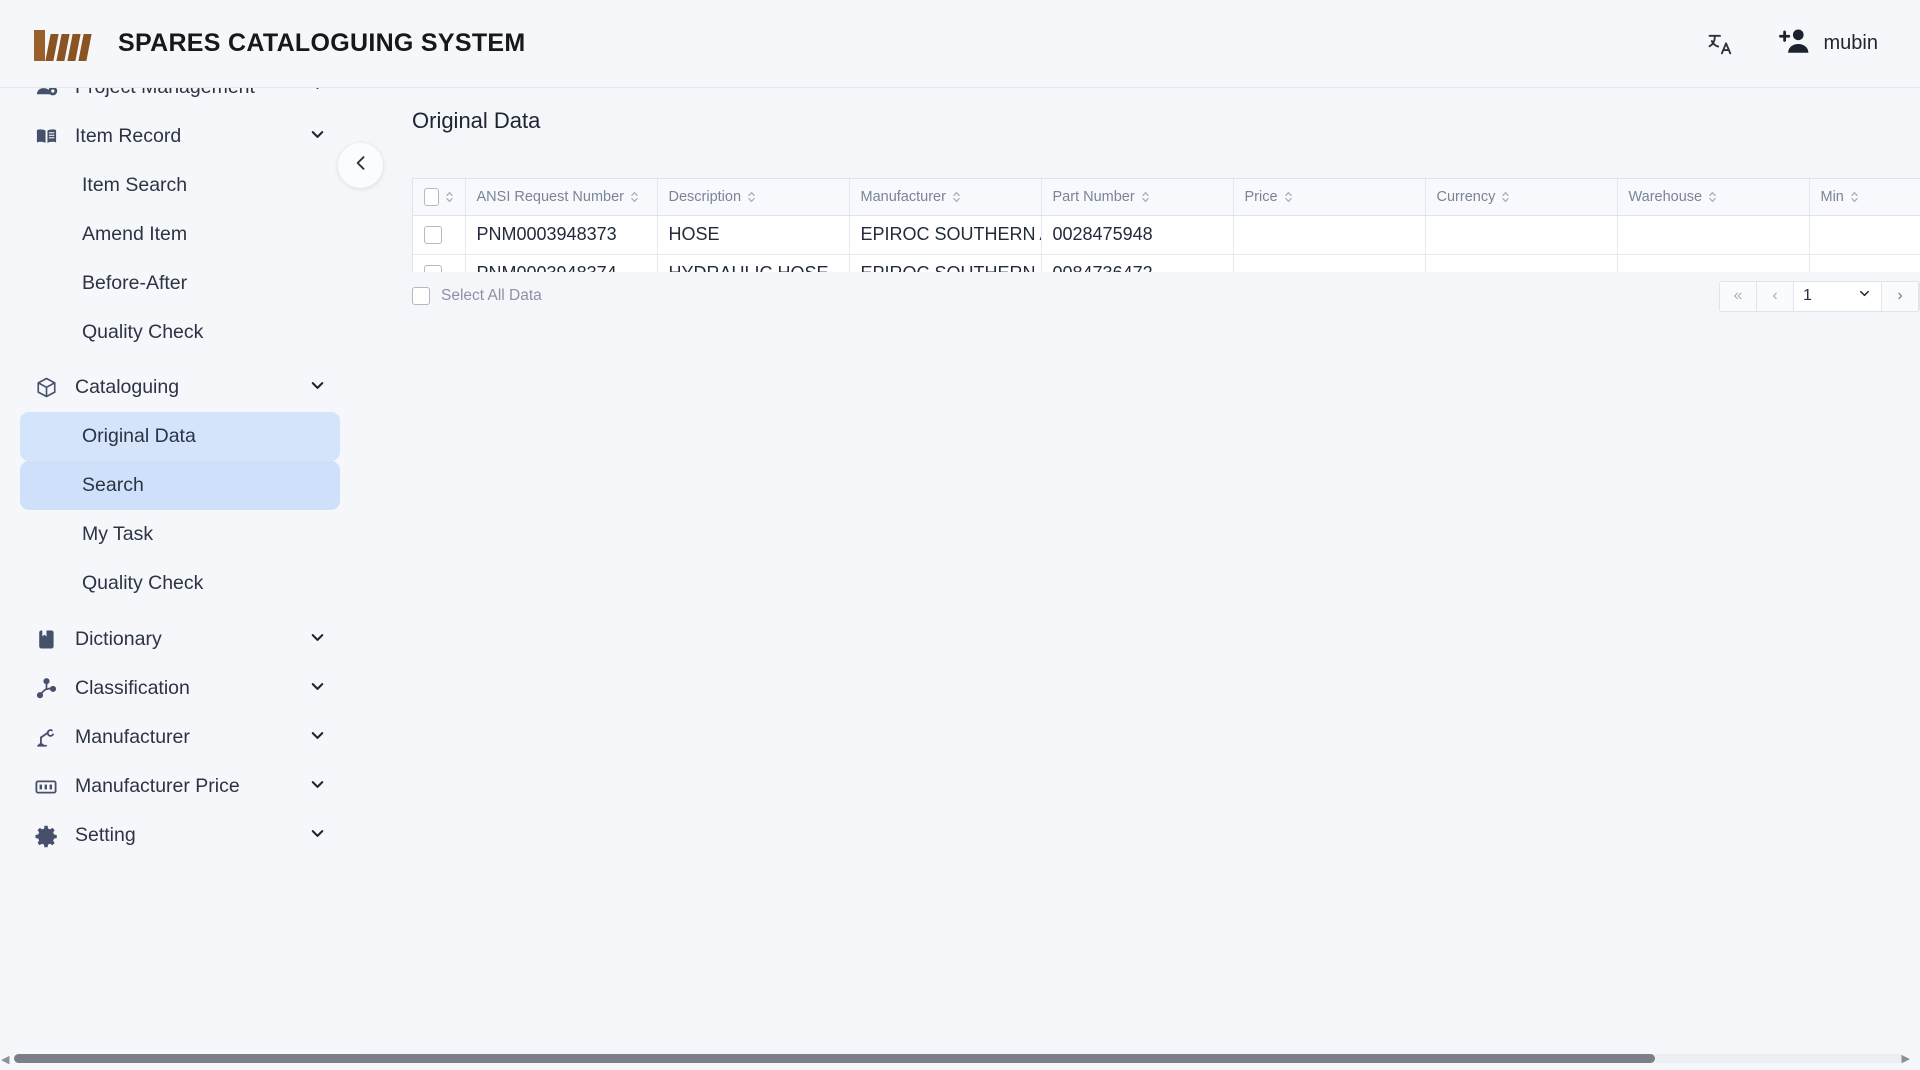  What do you see at coordinates (180, 534) in the screenshot?
I see `sidebar-item-my-task: My Task` at bounding box center [180, 534].